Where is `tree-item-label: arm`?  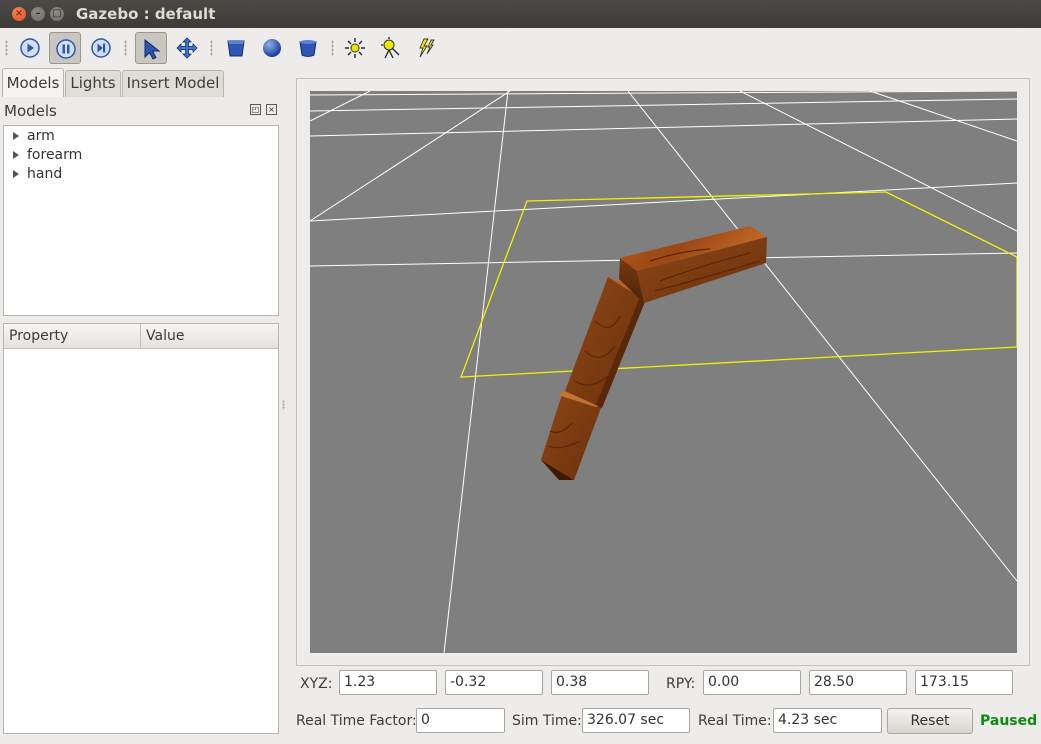
tree-item-label: arm is located at coordinates (41, 136).